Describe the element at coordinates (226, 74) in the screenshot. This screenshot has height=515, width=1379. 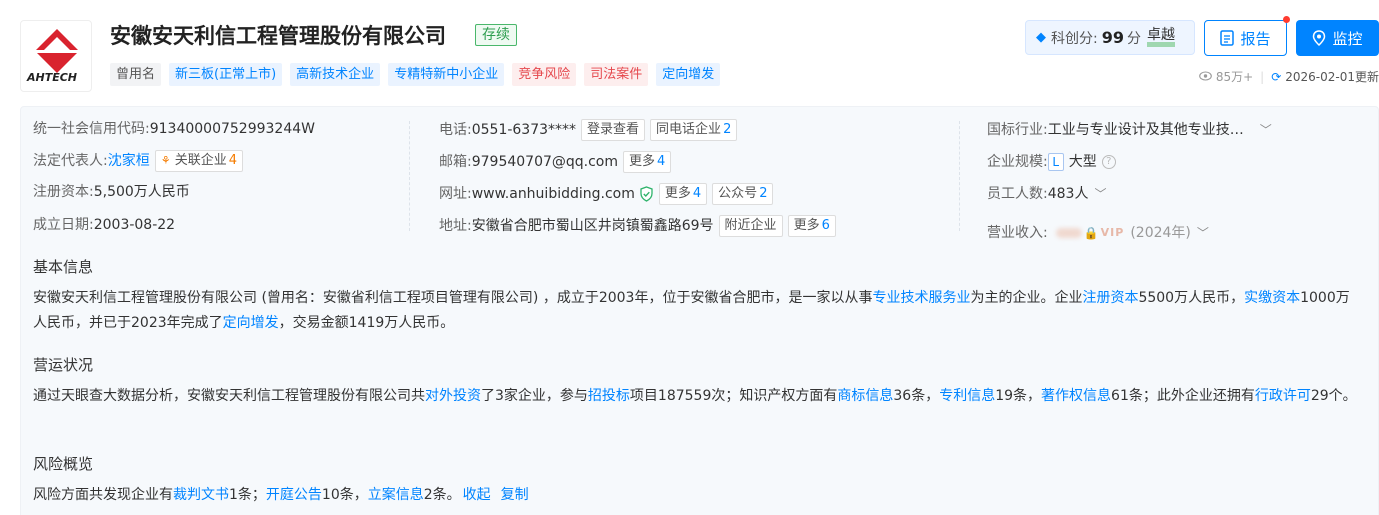
I see `tag-neeq: 新三板(正常上市)` at that location.